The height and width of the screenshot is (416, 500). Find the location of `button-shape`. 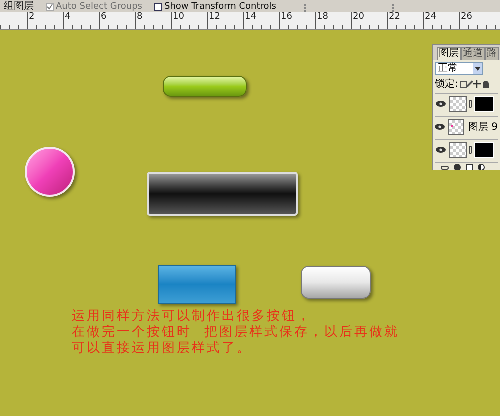

button-shape is located at coordinates (336, 282).